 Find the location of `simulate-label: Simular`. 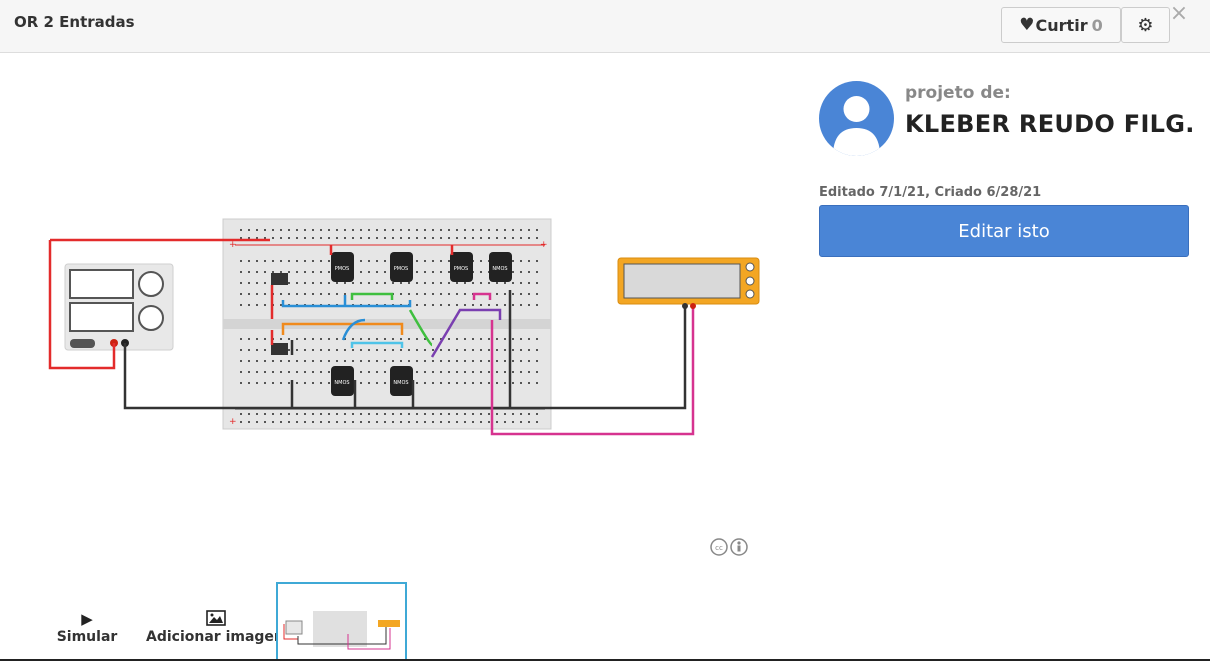

simulate-label: Simular is located at coordinates (87, 637).